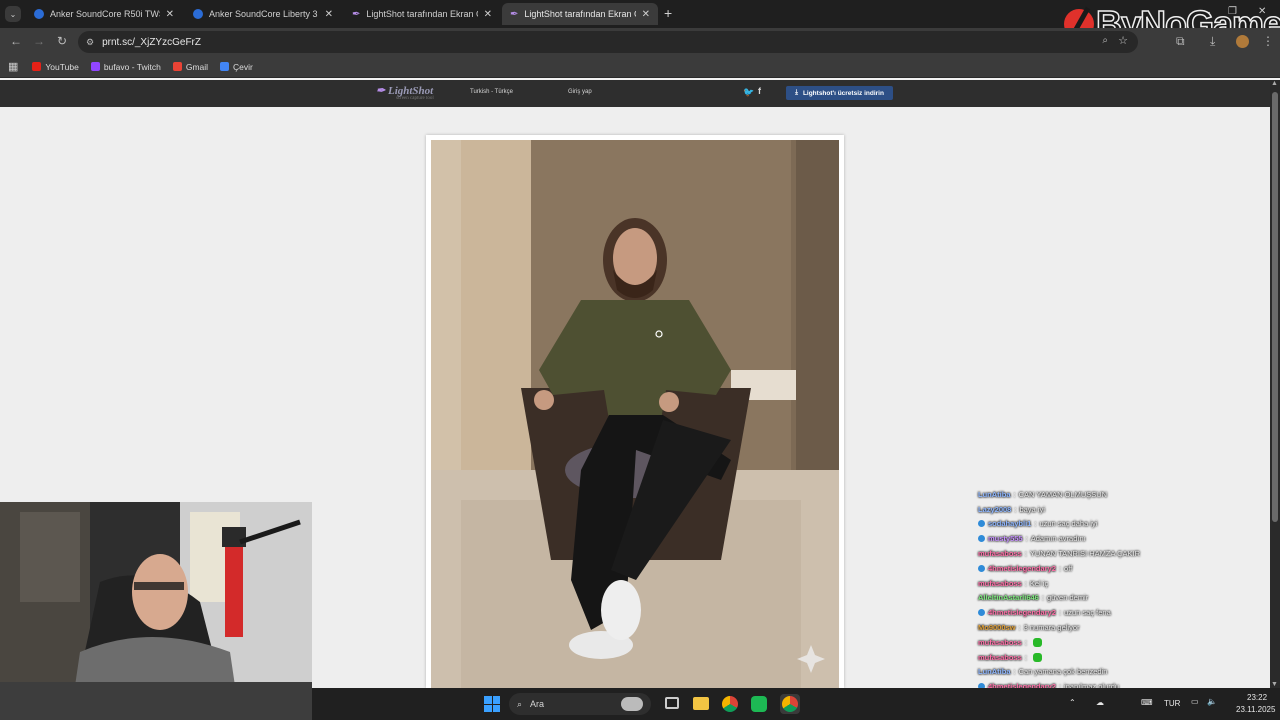 This screenshot has width=1280, height=720. I want to click on bookmark-gmail: Gmail, so click(190, 67).